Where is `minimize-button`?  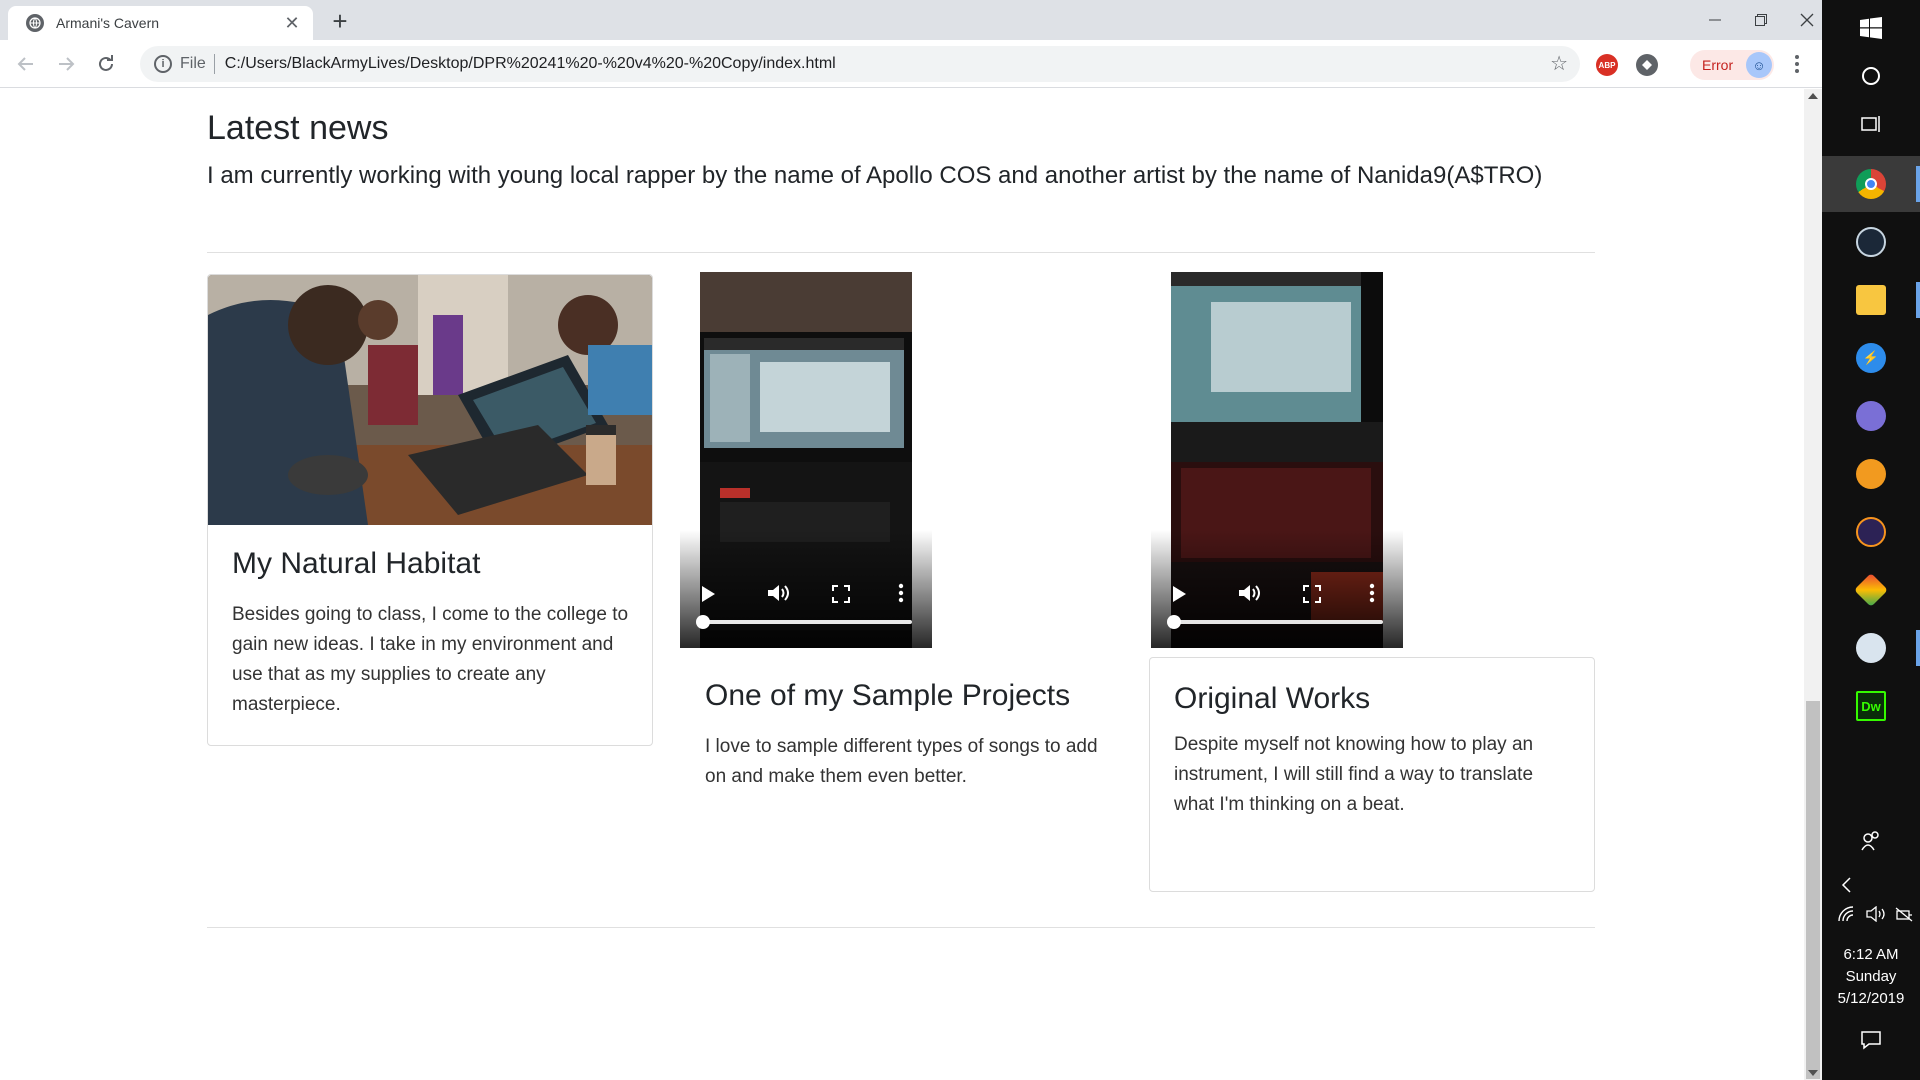
minimize-button is located at coordinates (1715, 20).